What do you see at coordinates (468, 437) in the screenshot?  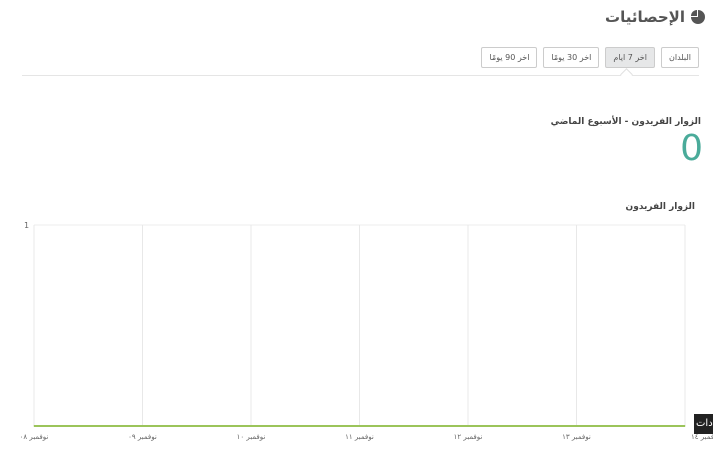 I see `x-tick-label: نوفمبر ١٢` at bounding box center [468, 437].